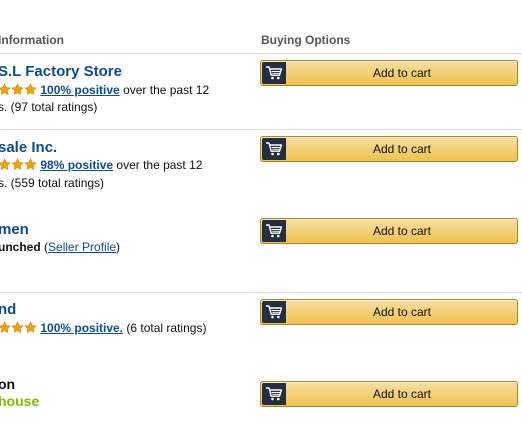 This screenshot has height=439, width=522. What do you see at coordinates (166, 328) in the screenshot?
I see `total-ratings-text: (6 total ratings)` at bounding box center [166, 328].